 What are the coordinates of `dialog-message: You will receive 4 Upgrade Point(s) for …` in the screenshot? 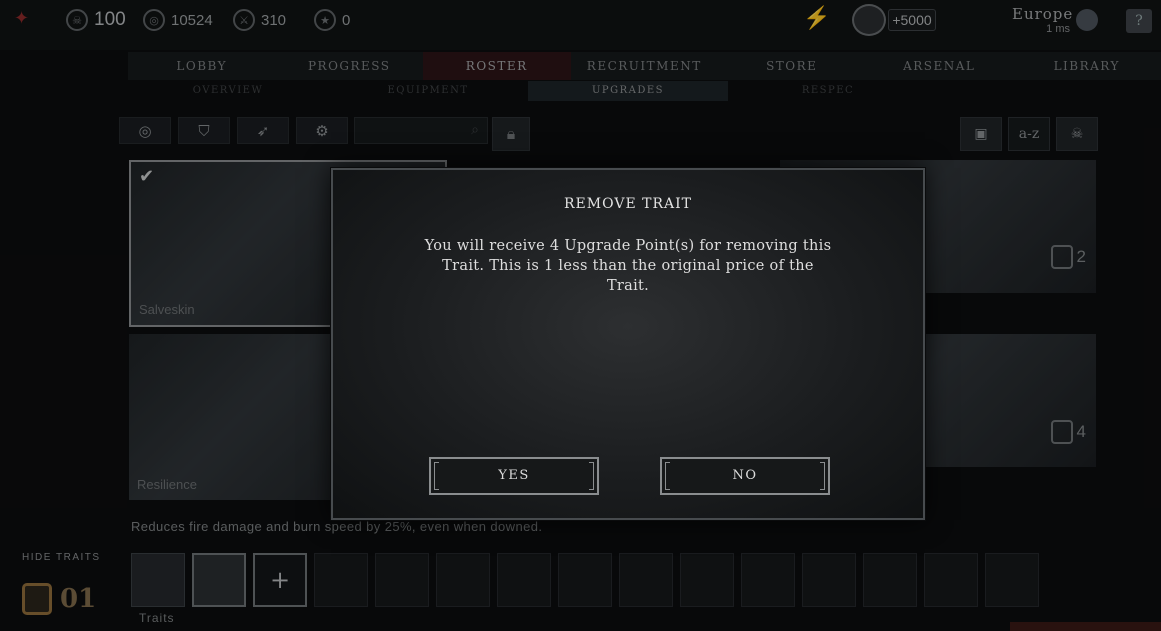 It's located at (628, 266).